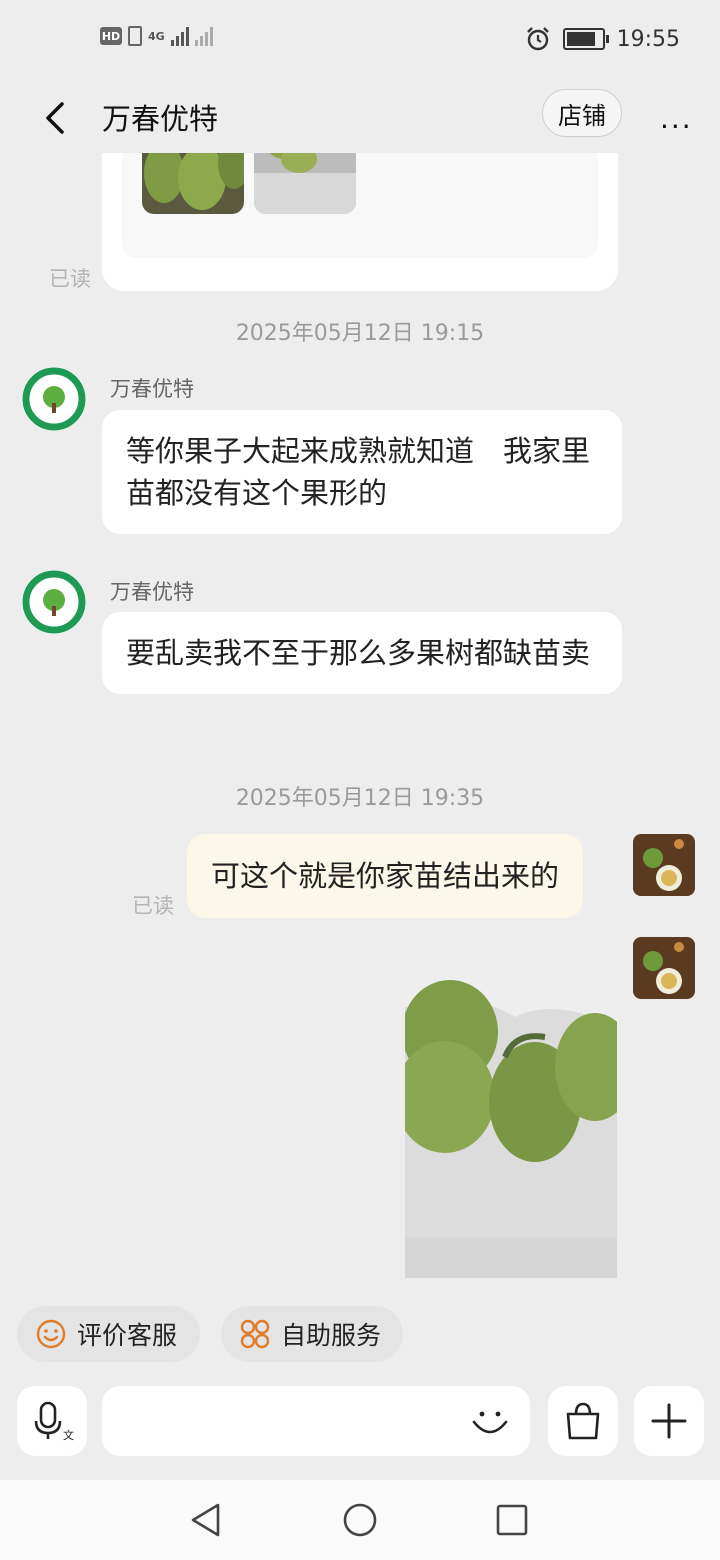 This screenshot has width=720, height=1560. What do you see at coordinates (512, 1520) in the screenshot?
I see `nav-recents-icon` at bounding box center [512, 1520].